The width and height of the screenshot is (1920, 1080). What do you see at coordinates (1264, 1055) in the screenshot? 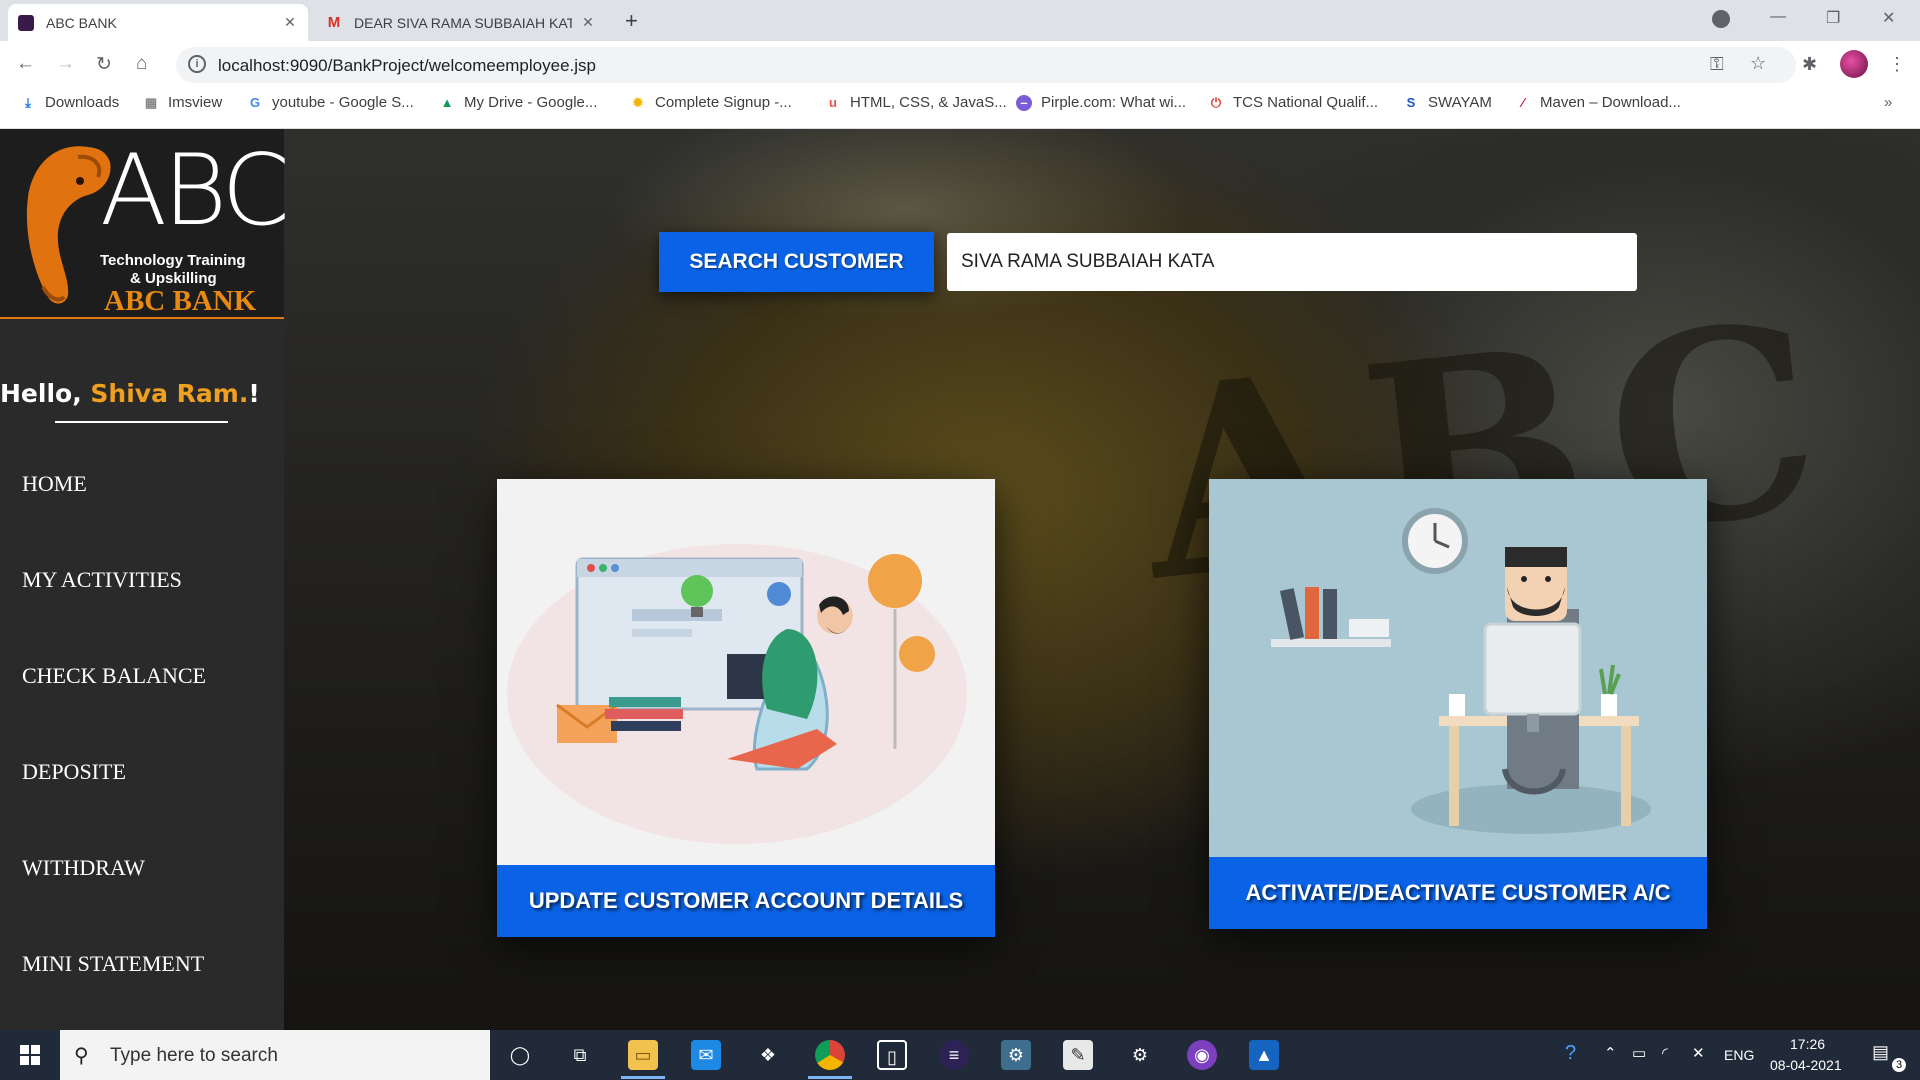
I see `photos-icon: ▲` at bounding box center [1264, 1055].